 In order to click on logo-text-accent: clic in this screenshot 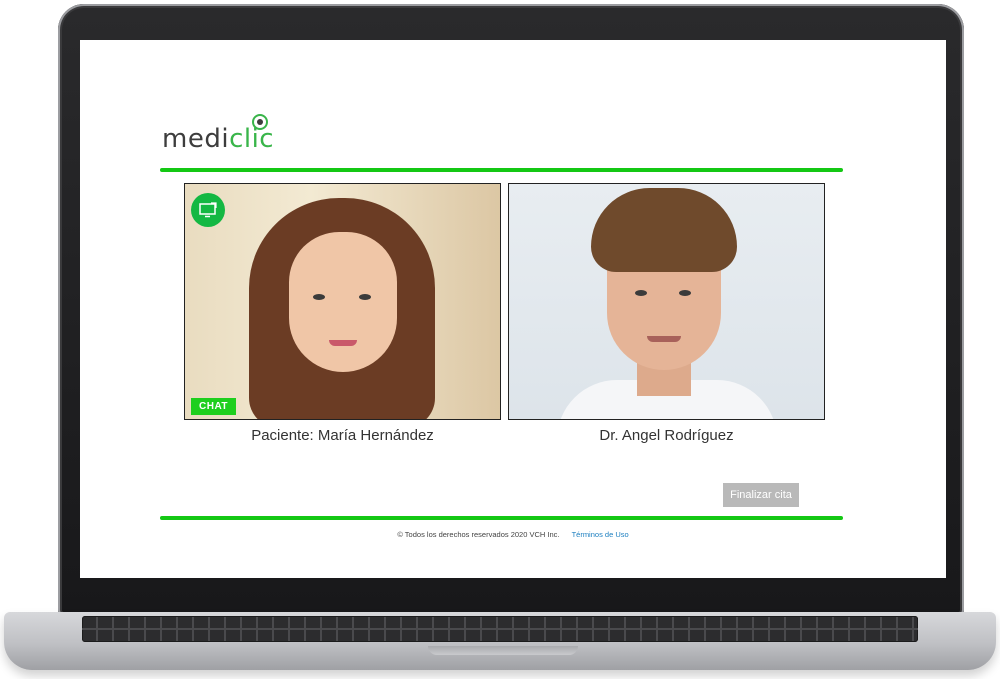, I will do `click(252, 139)`.